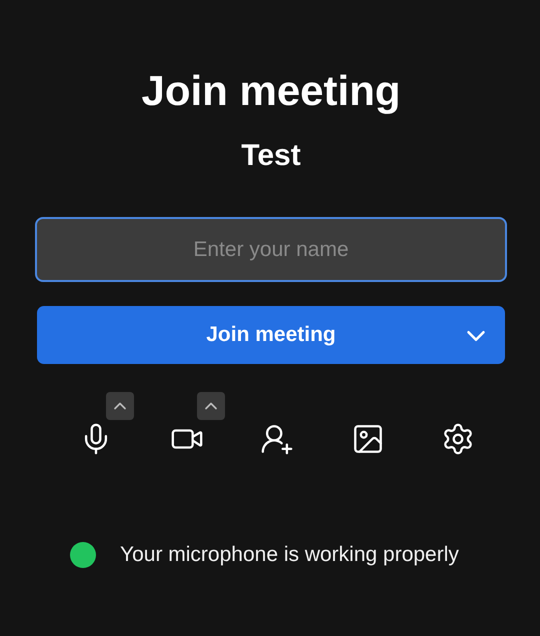  Describe the element at coordinates (271, 156) in the screenshot. I see `meeting-name: Test` at that location.